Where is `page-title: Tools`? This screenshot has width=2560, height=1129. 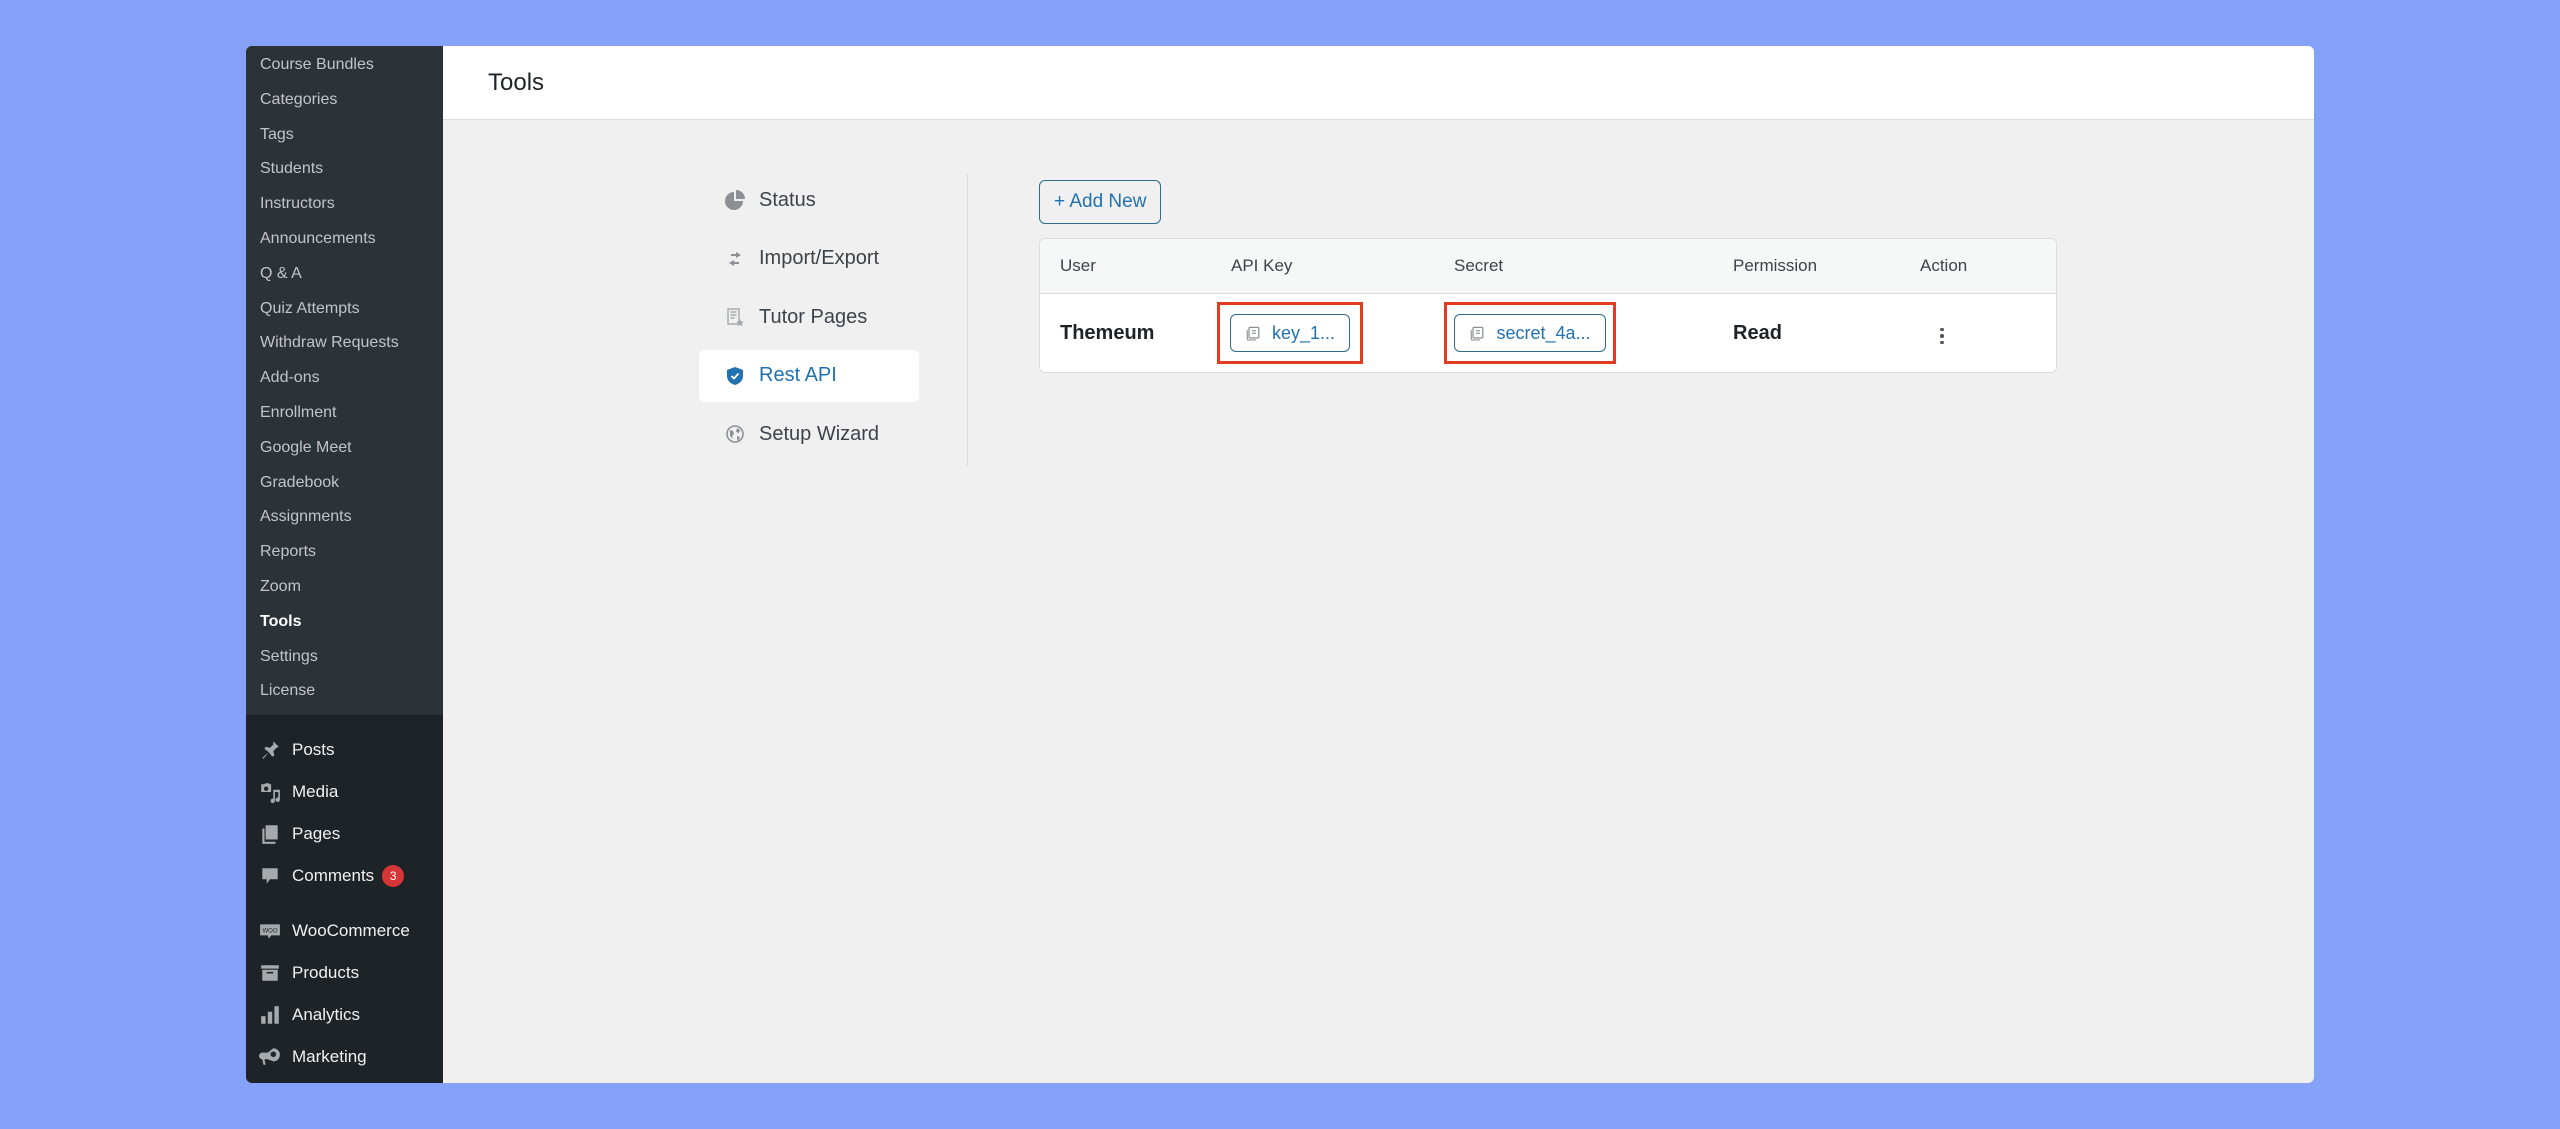
page-title: Tools is located at coordinates (516, 82).